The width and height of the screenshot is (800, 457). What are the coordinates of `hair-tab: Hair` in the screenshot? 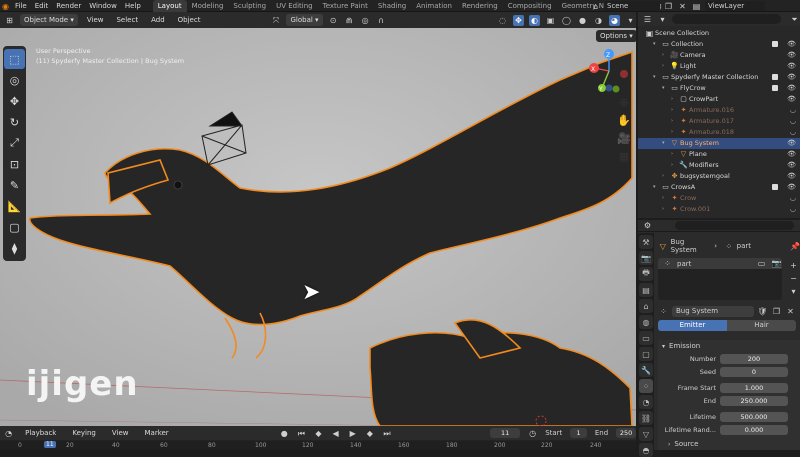 It's located at (761, 325).